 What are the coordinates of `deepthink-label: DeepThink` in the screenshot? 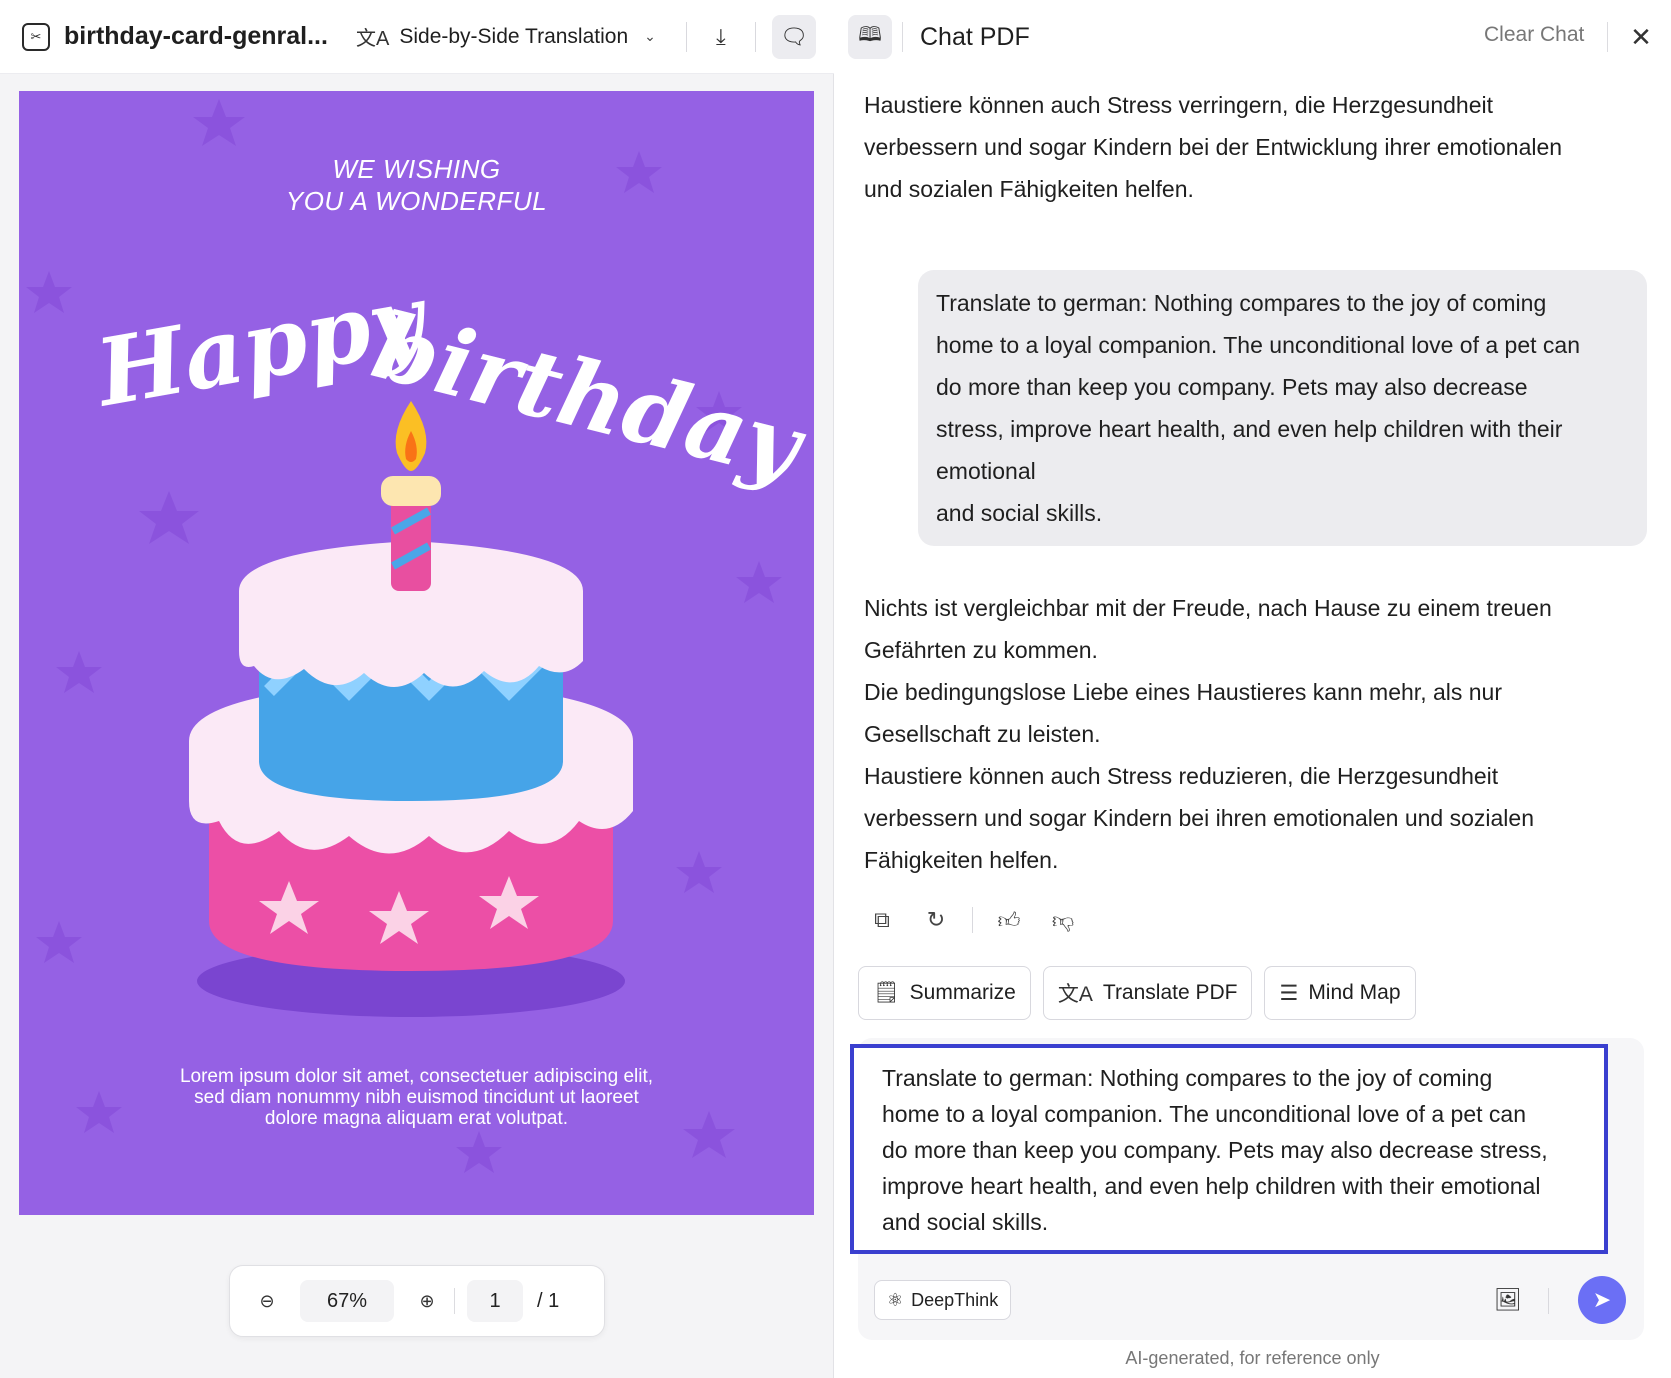 It's located at (955, 1299).